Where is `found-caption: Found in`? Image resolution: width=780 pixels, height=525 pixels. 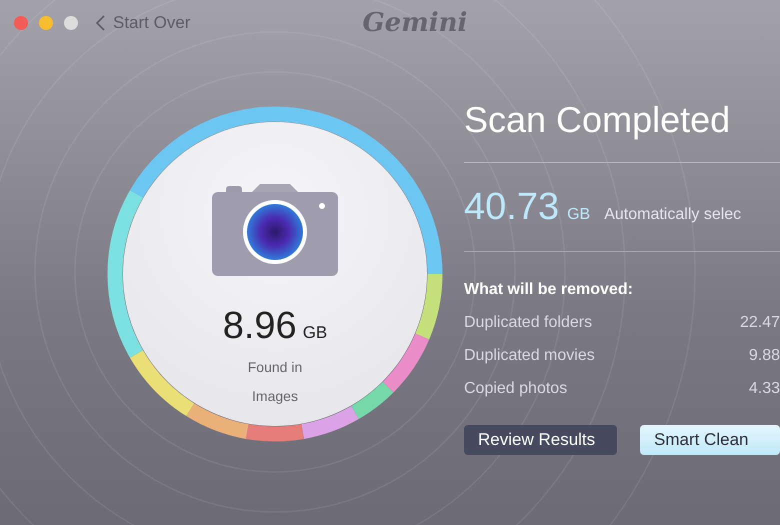 found-caption: Found in is located at coordinates (275, 367).